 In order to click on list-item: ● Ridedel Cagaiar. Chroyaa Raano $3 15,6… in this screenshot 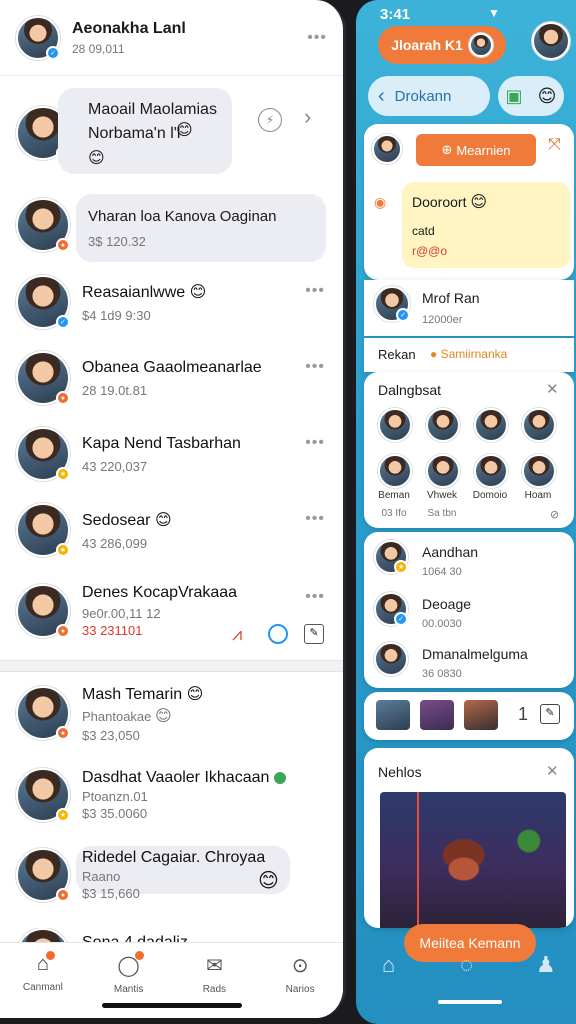, I will do `click(171, 875)`.